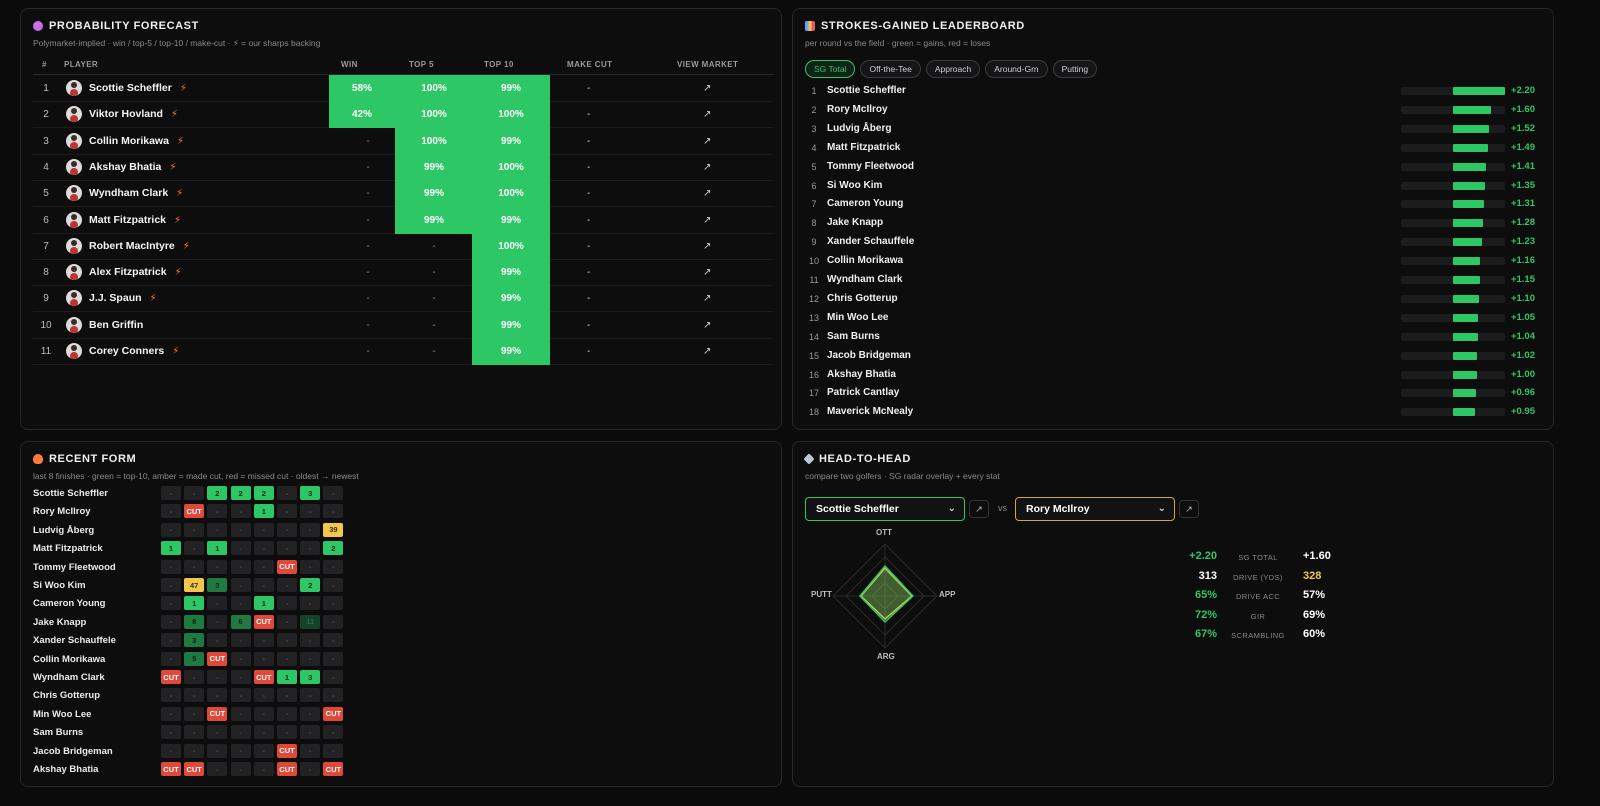  I want to click on col-make-cut: MAKE CUT, so click(589, 64).